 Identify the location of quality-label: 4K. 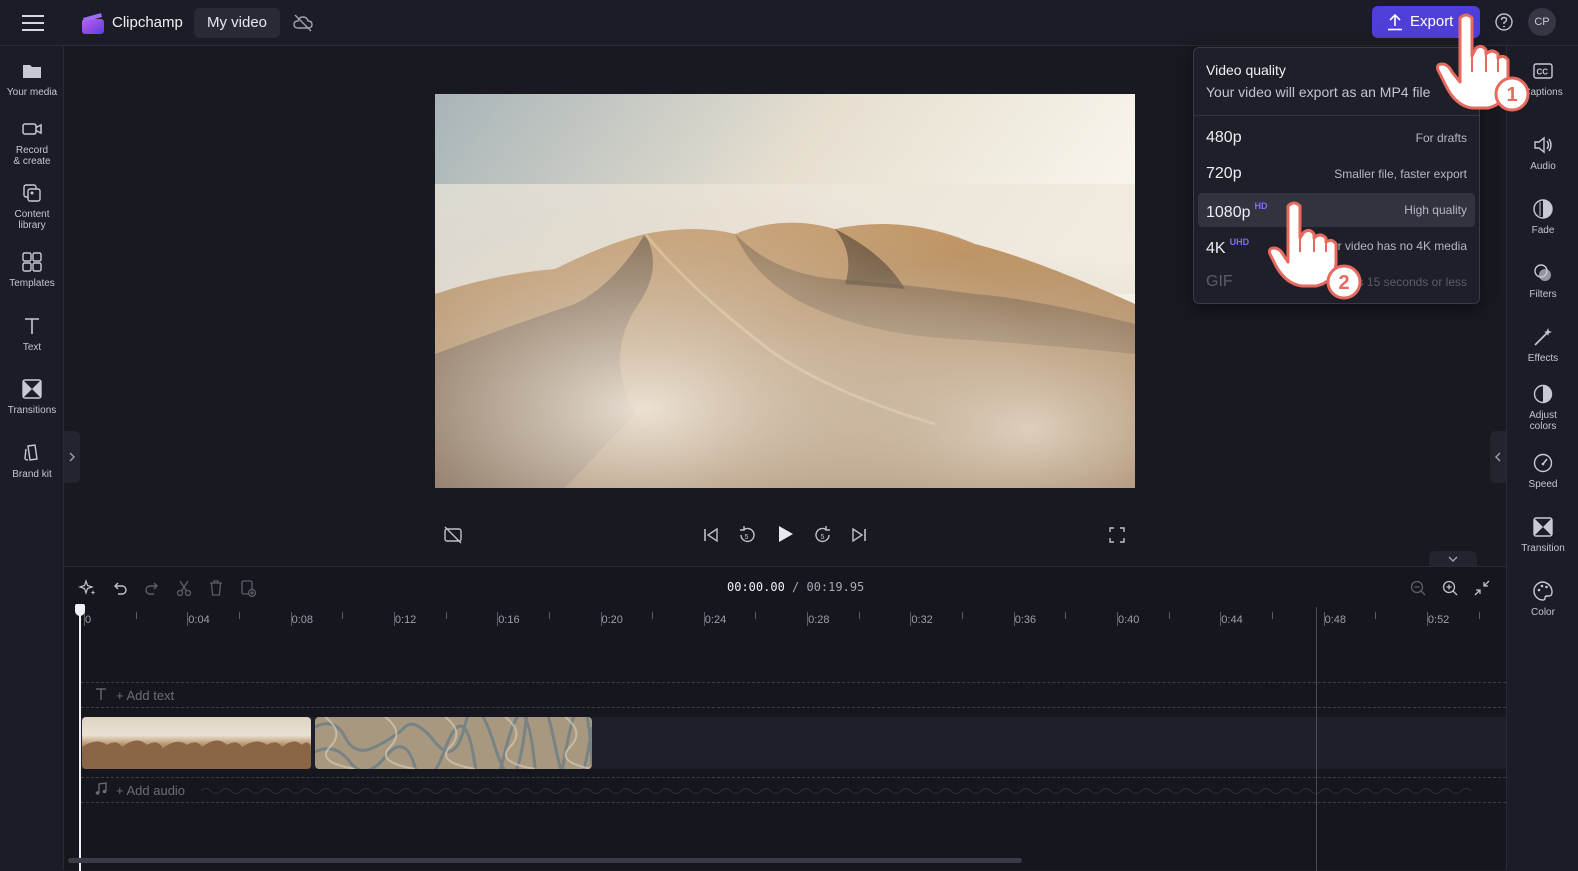
(1216, 248).